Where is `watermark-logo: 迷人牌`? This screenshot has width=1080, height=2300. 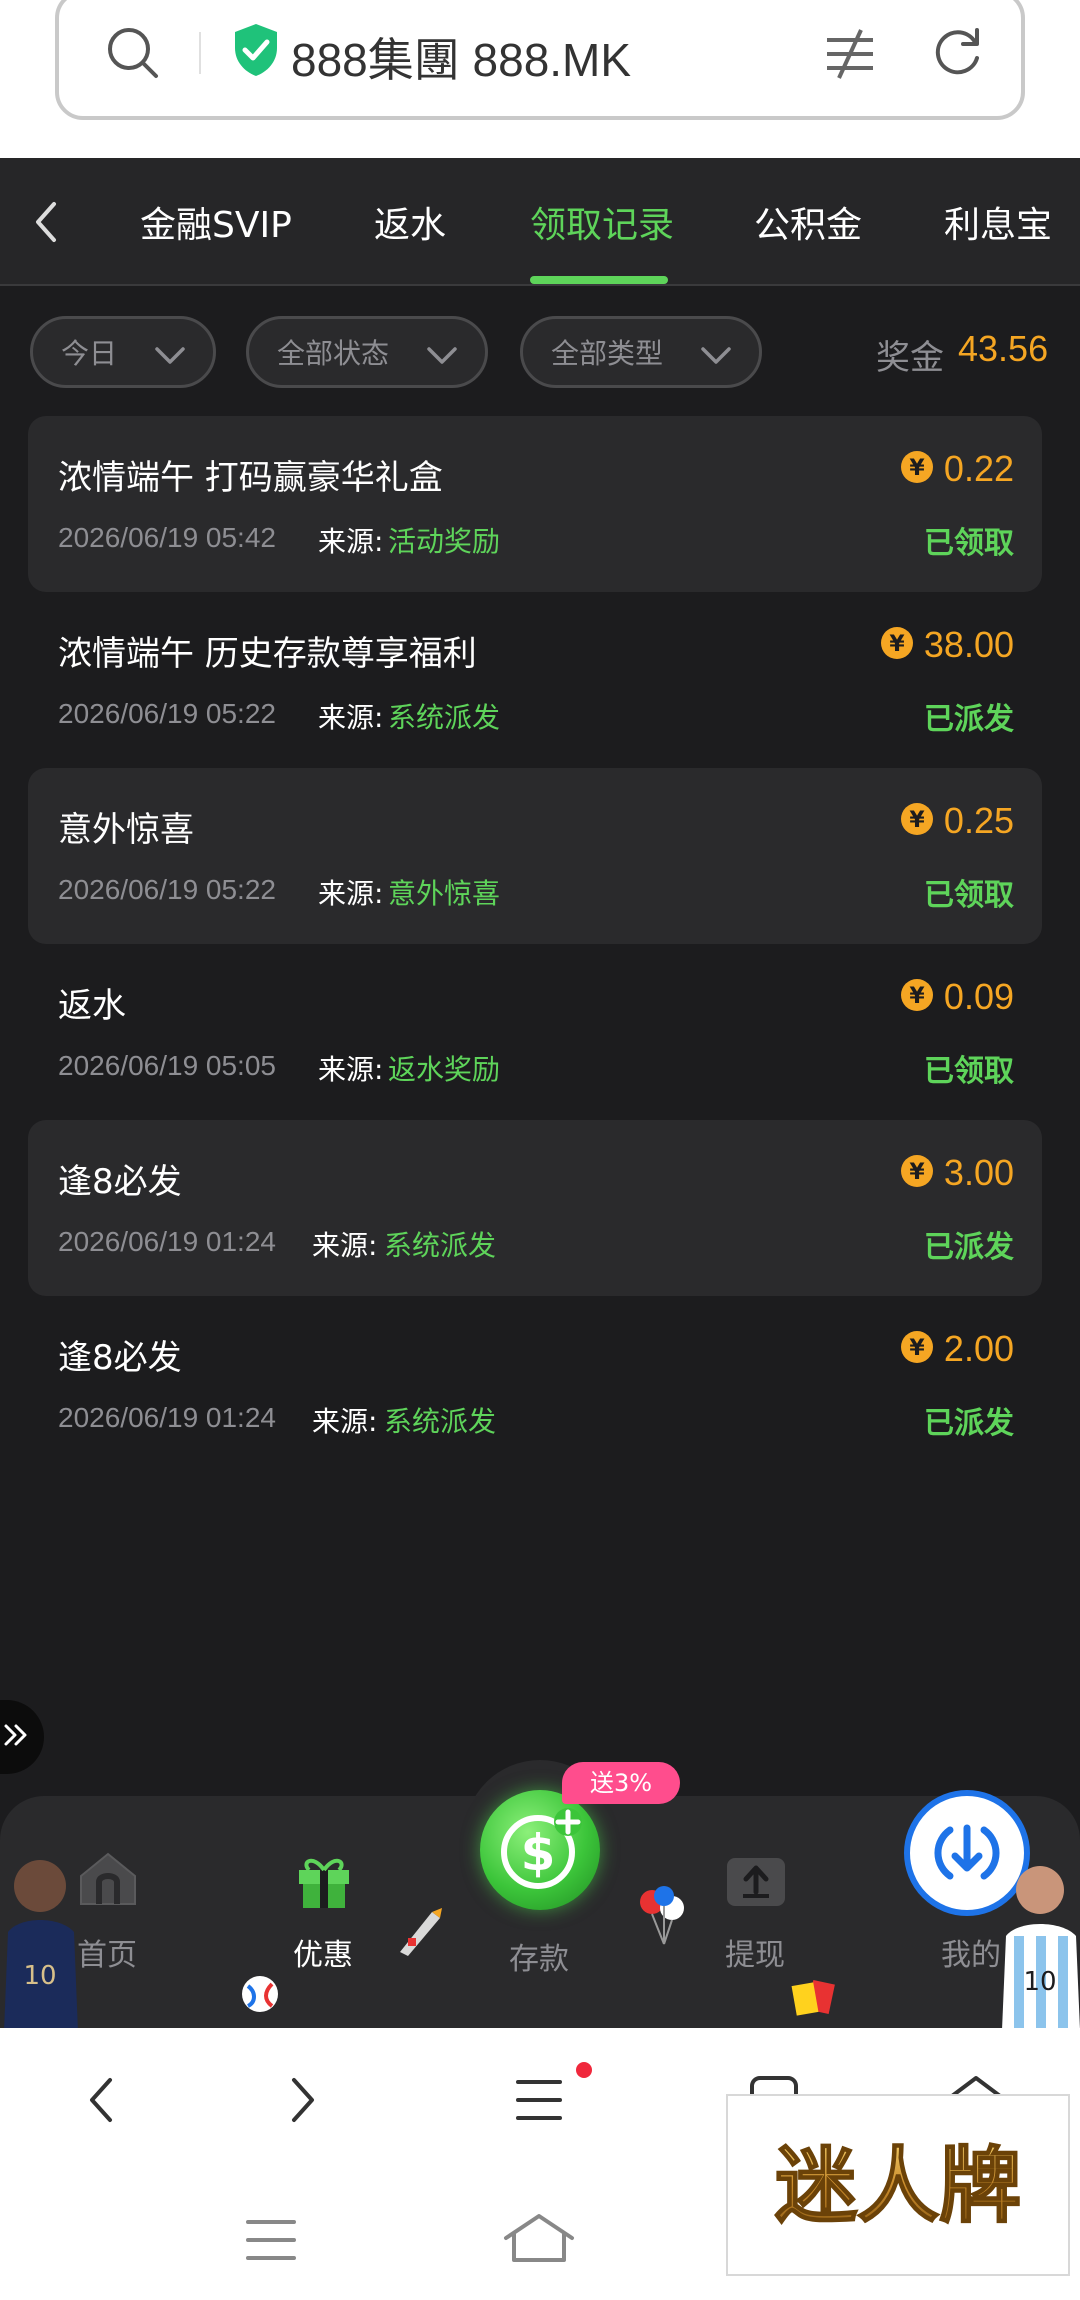
watermark-logo: 迷人牌 is located at coordinates (898, 2185).